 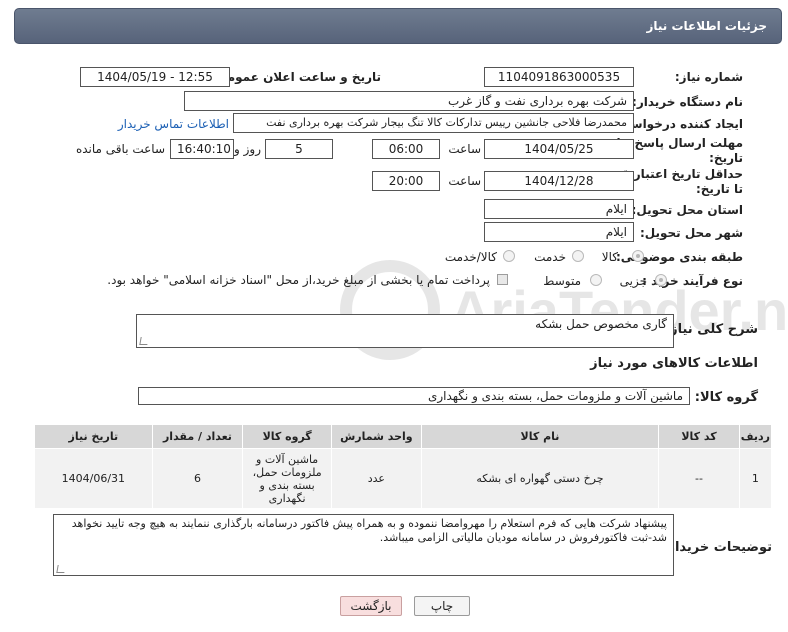 What do you see at coordinates (708, 77) in the screenshot?
I see `need-number-label: شماره نیاز:` at bounding box center [708, 77].